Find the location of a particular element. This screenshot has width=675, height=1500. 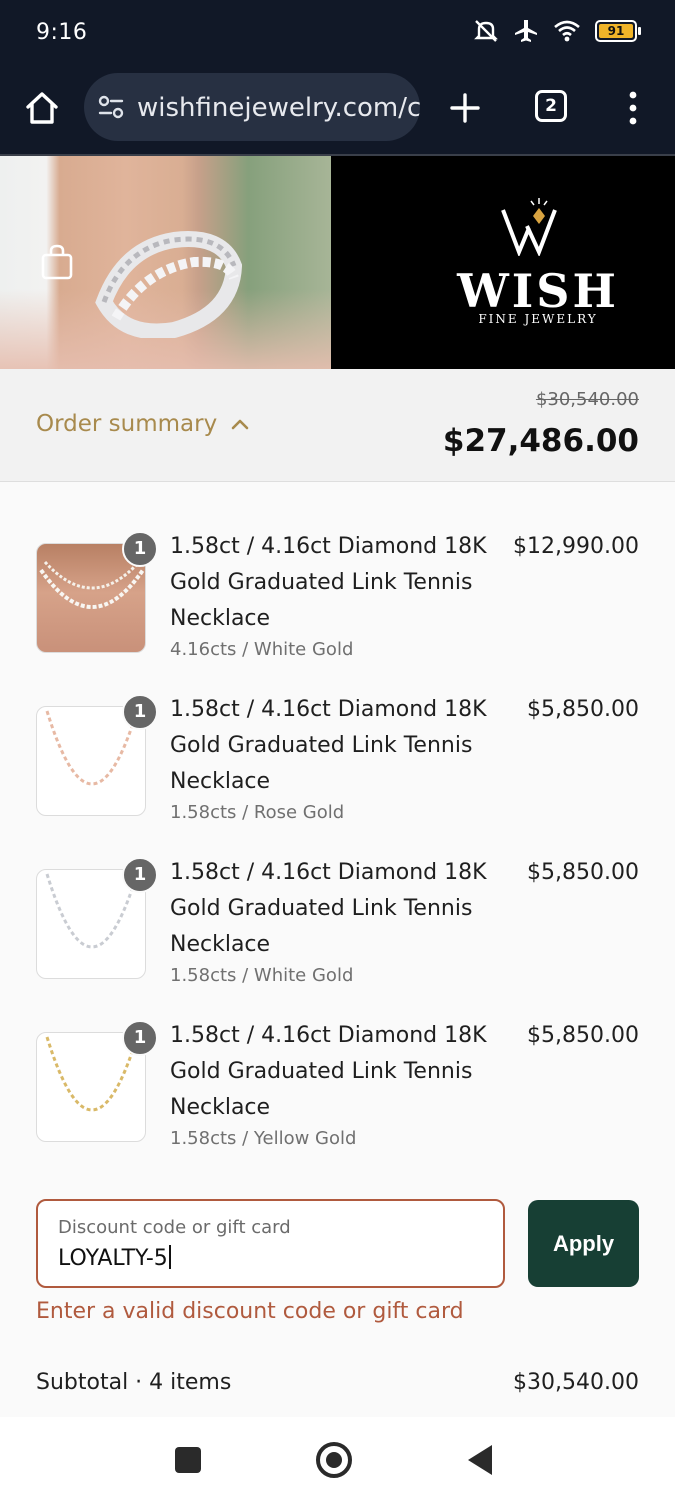

site-settings-icon is located at coordinates (111, 107).